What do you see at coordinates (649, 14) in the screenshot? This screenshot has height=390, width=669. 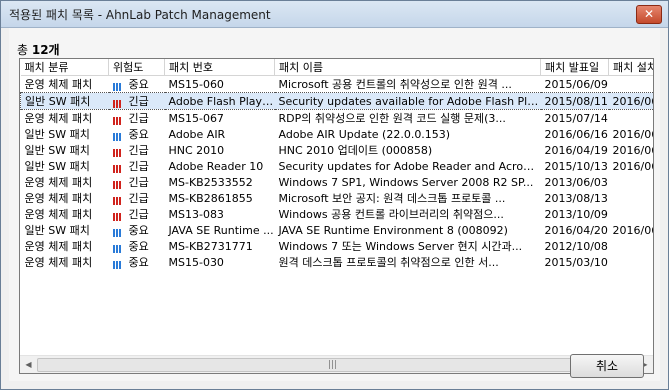 I see `close-button: ✕` at bounding box center [649, 14].